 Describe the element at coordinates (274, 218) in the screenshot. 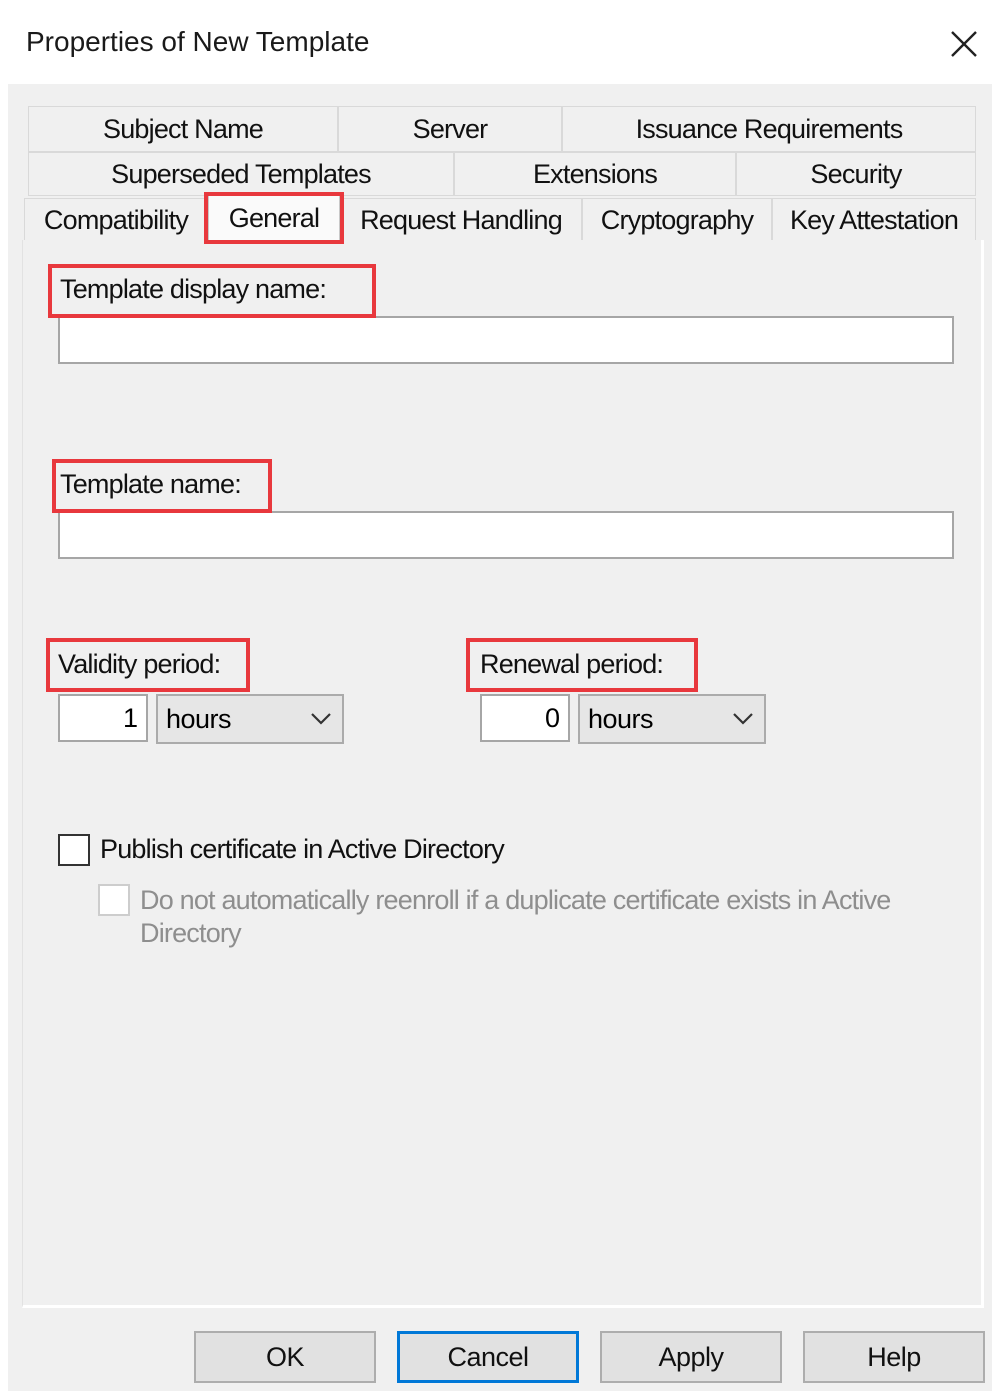

I see `tab-general: General` at that location.